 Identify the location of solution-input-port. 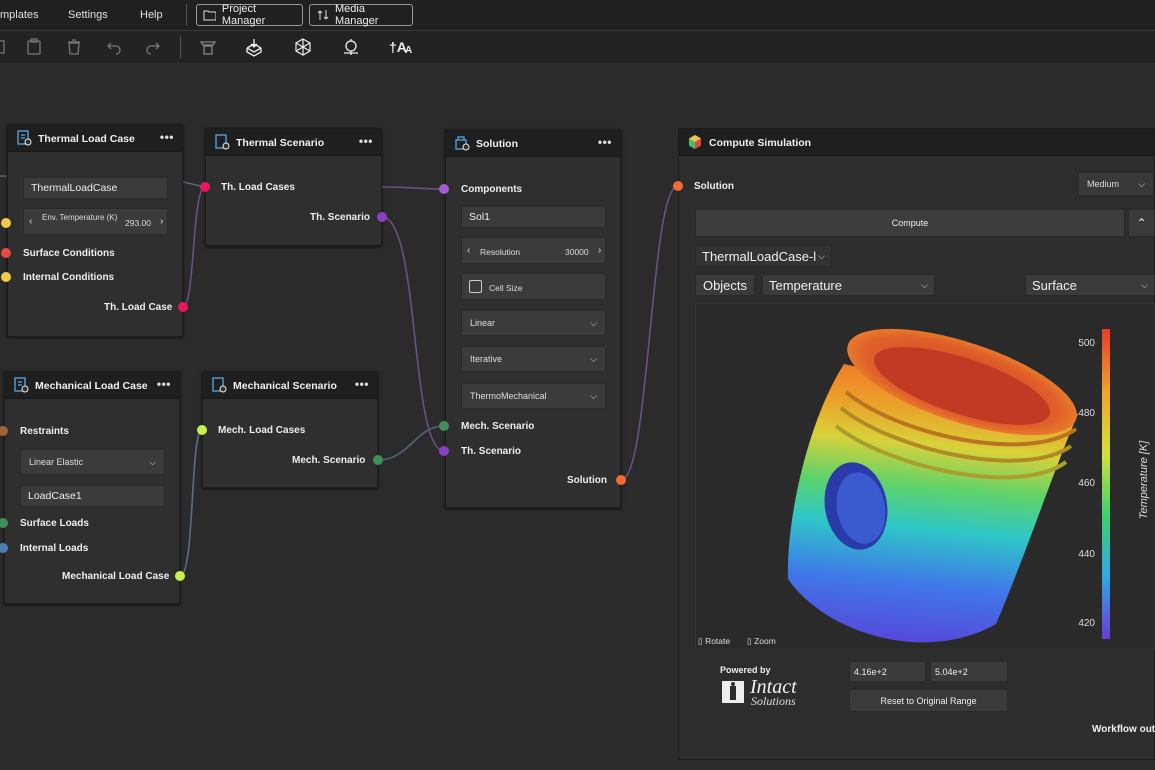
(678, 186).